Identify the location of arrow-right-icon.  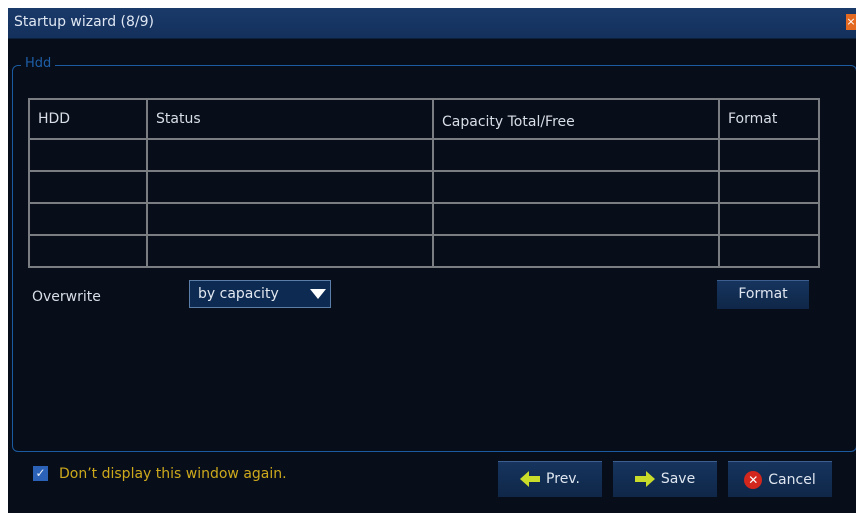
(644, 479).